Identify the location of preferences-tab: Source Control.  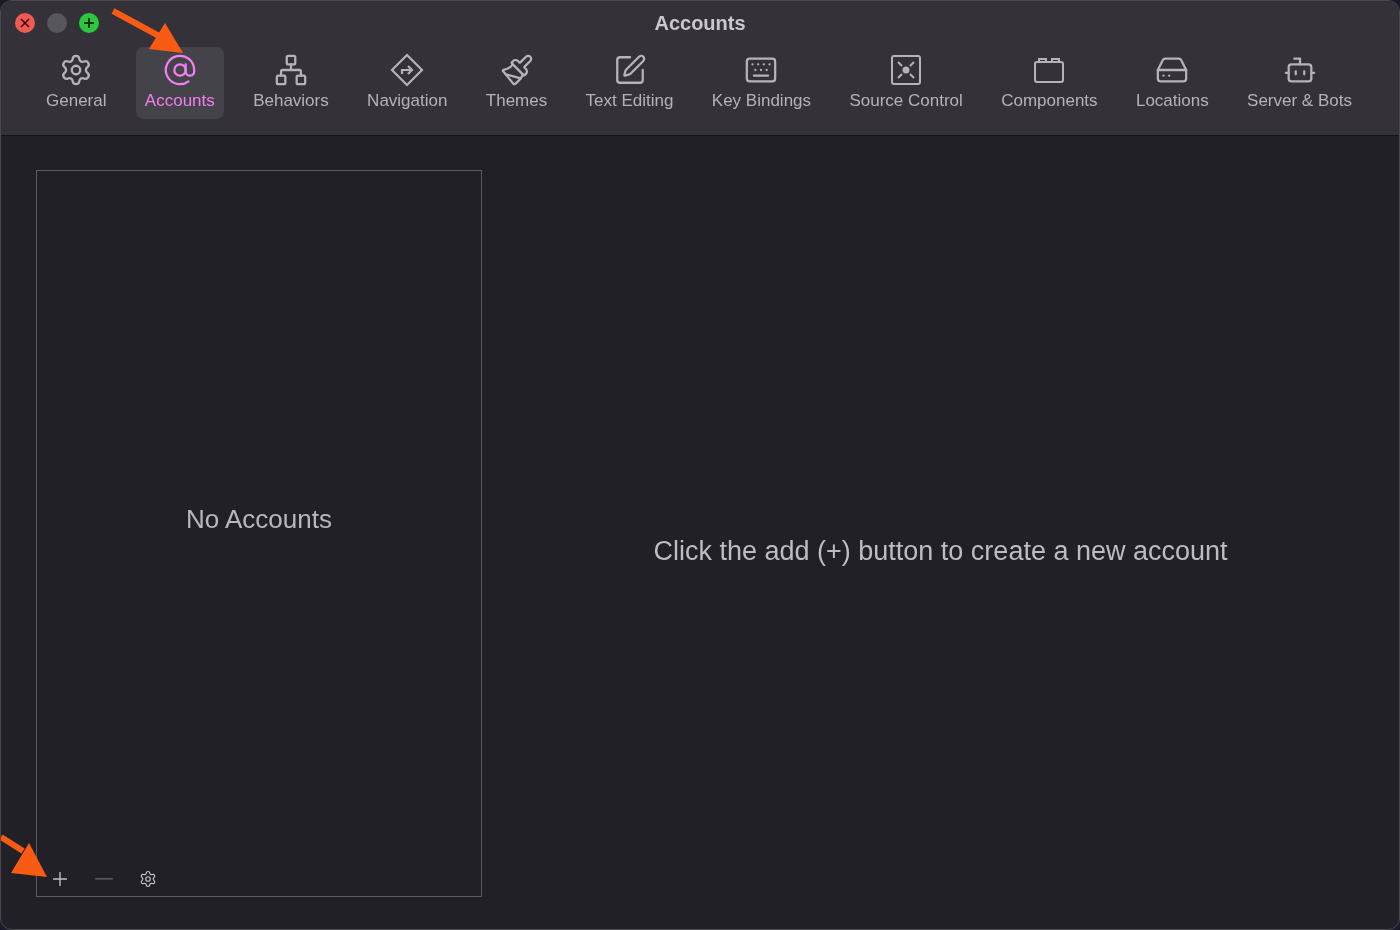
(906, 83).